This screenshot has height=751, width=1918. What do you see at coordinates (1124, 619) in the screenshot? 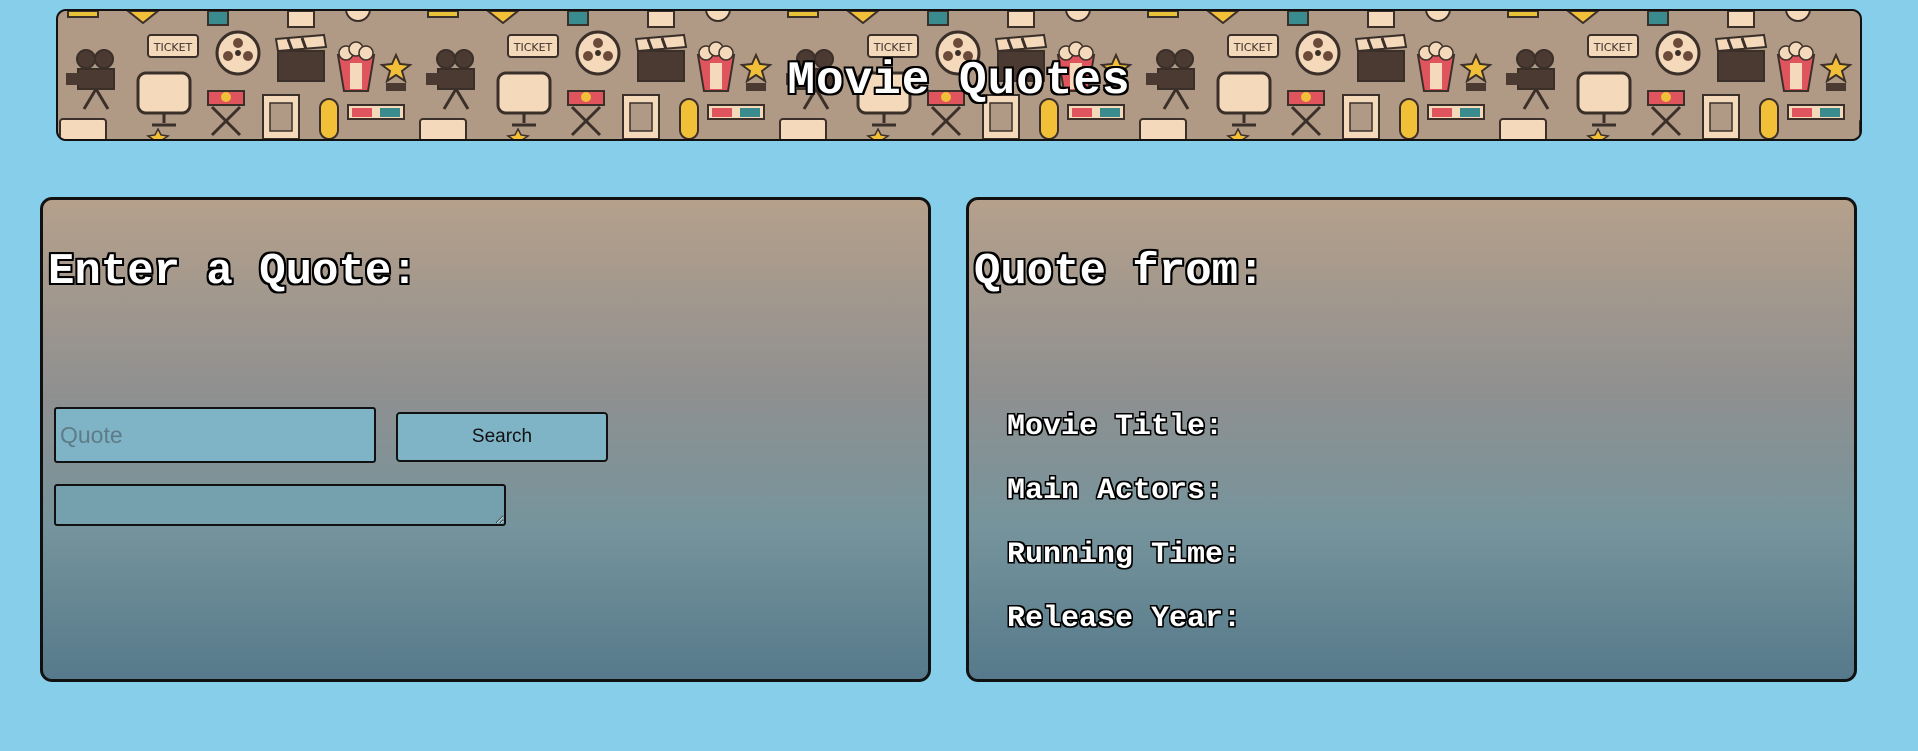
I see `release-year-label: Release Year:` at bounding box center [1124, 619].